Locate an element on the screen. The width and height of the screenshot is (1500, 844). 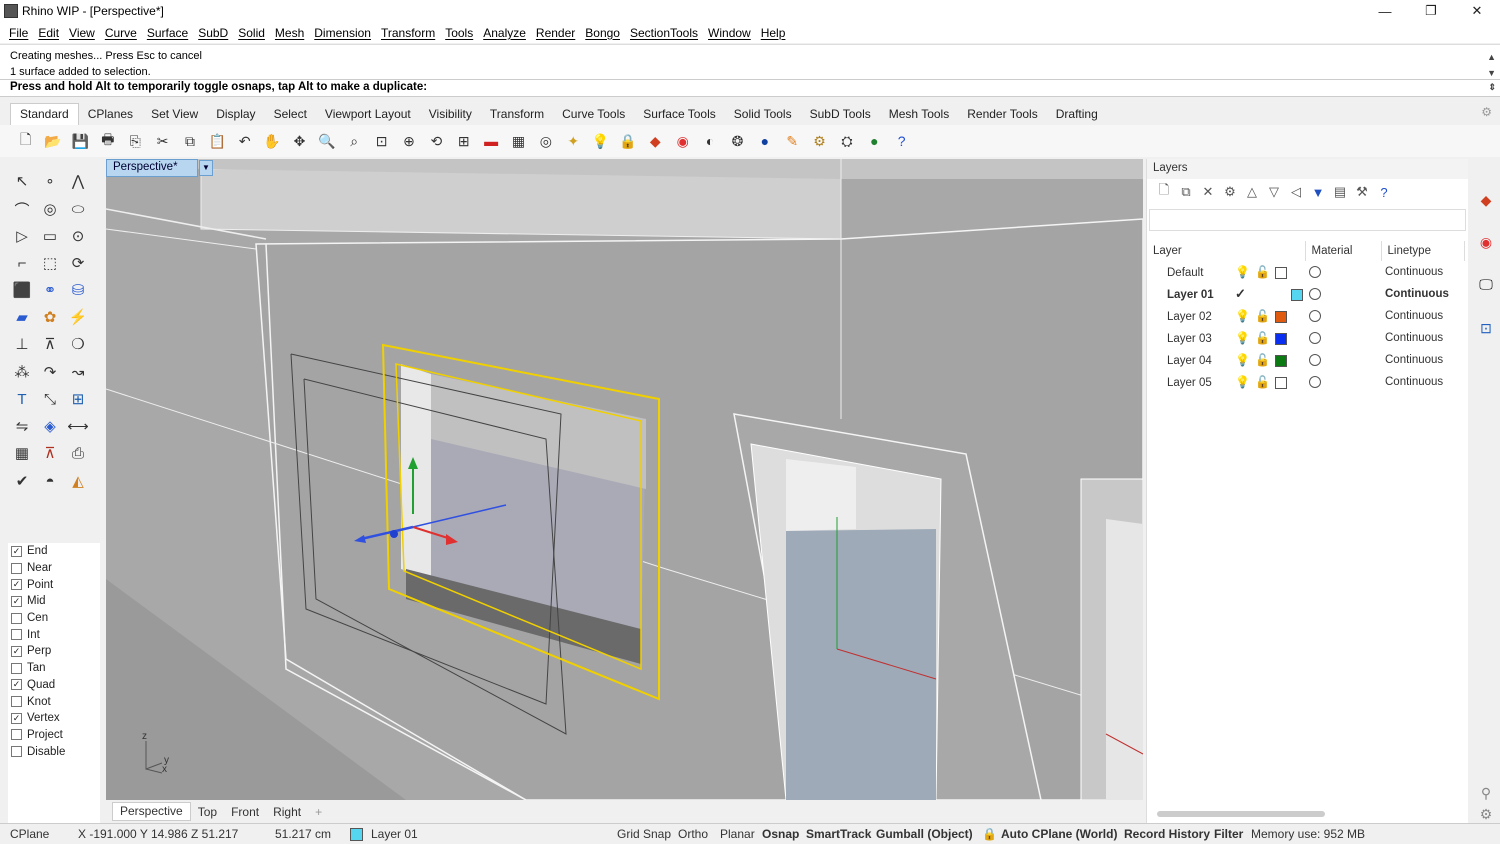
command-scroll-icon: ⇕ is located at coordinates (1492, 87).